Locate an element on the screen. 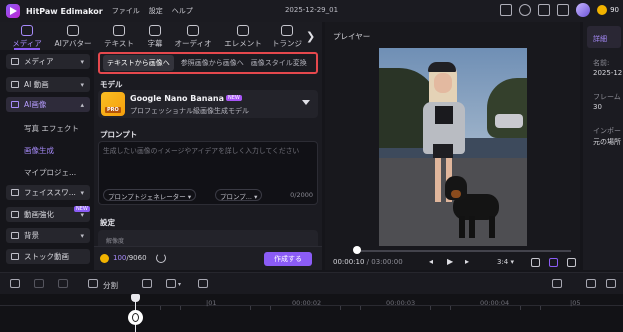  gift-icon is located at coordinates (544, 10).